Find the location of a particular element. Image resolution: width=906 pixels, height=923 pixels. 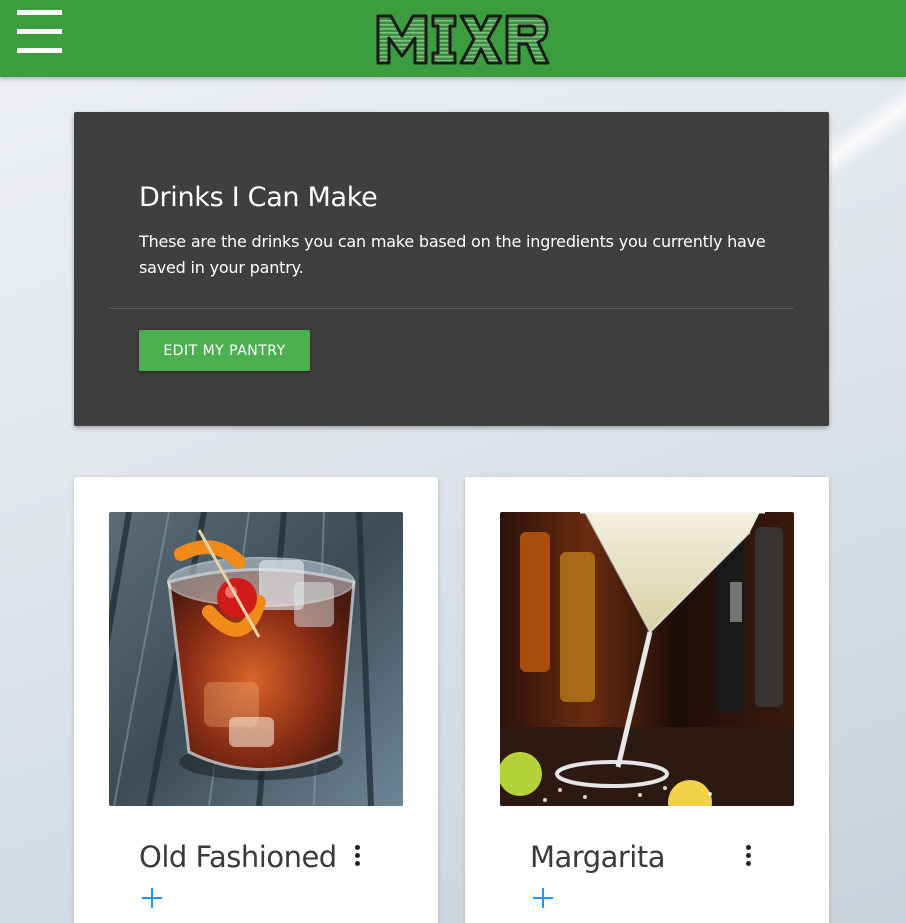

margarita-photo is located at coordinates (647, 659).